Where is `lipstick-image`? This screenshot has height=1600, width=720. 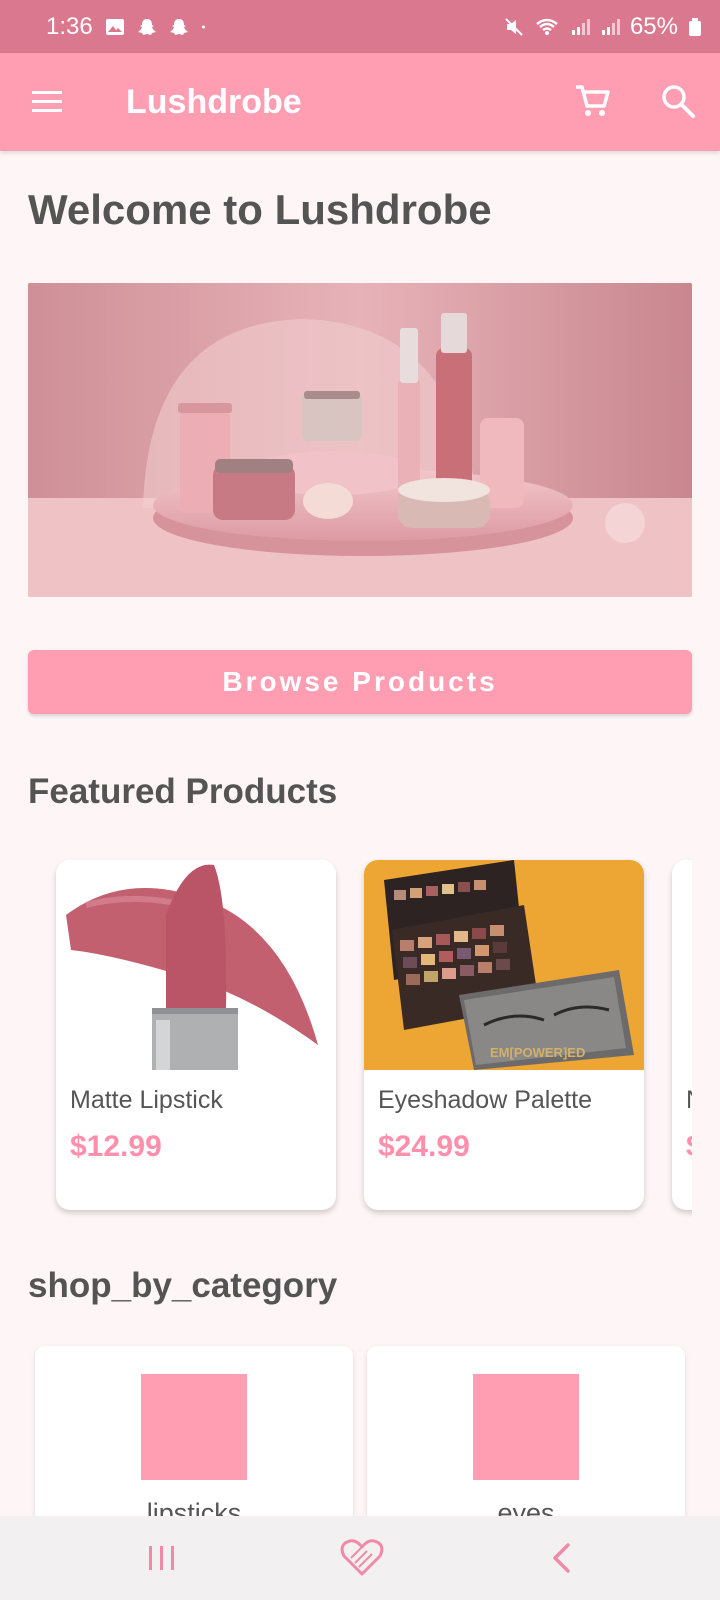 lipstick-image is located at coordinates (196, 965).